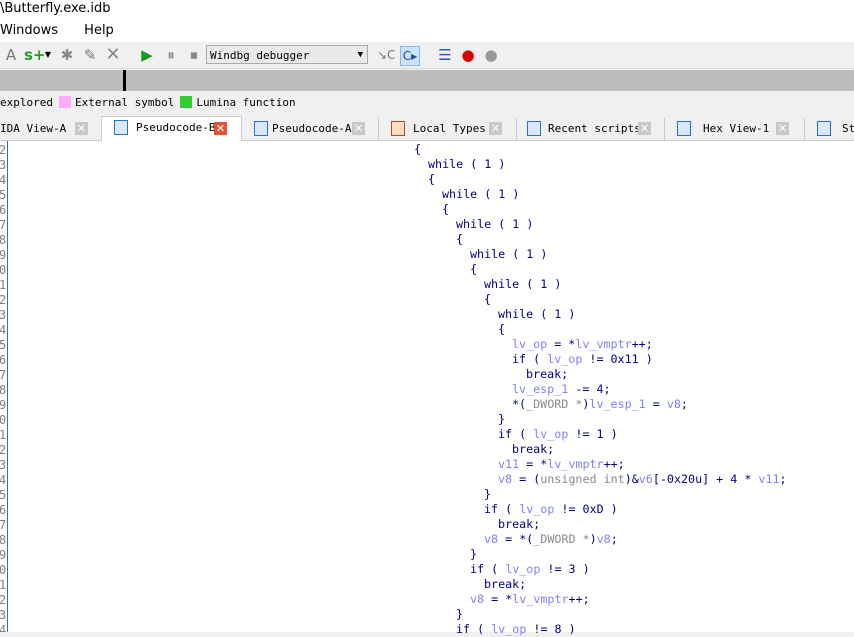 Image resolution: width=854 pixels, height=637 pixels. Describe the element at coordinates (445, 55) in the screenshot. I see `breakpoint-list-icon: ☰` at that location.